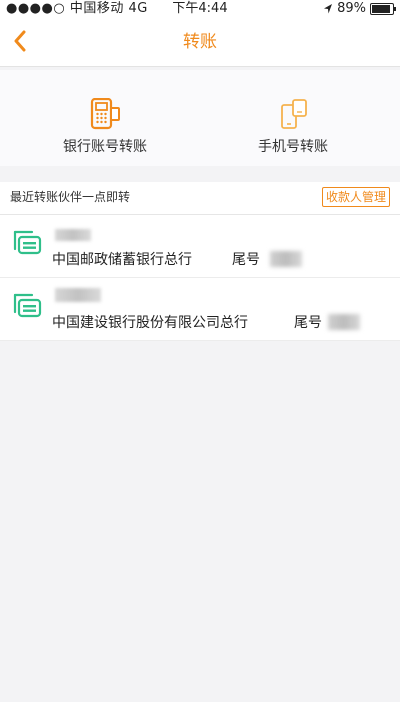 Image resolution: width=400 pixels, height=702 pixels. I want to click on payee-bank-name: 中国建设银行股份有限公司总行, so click(150, 323).